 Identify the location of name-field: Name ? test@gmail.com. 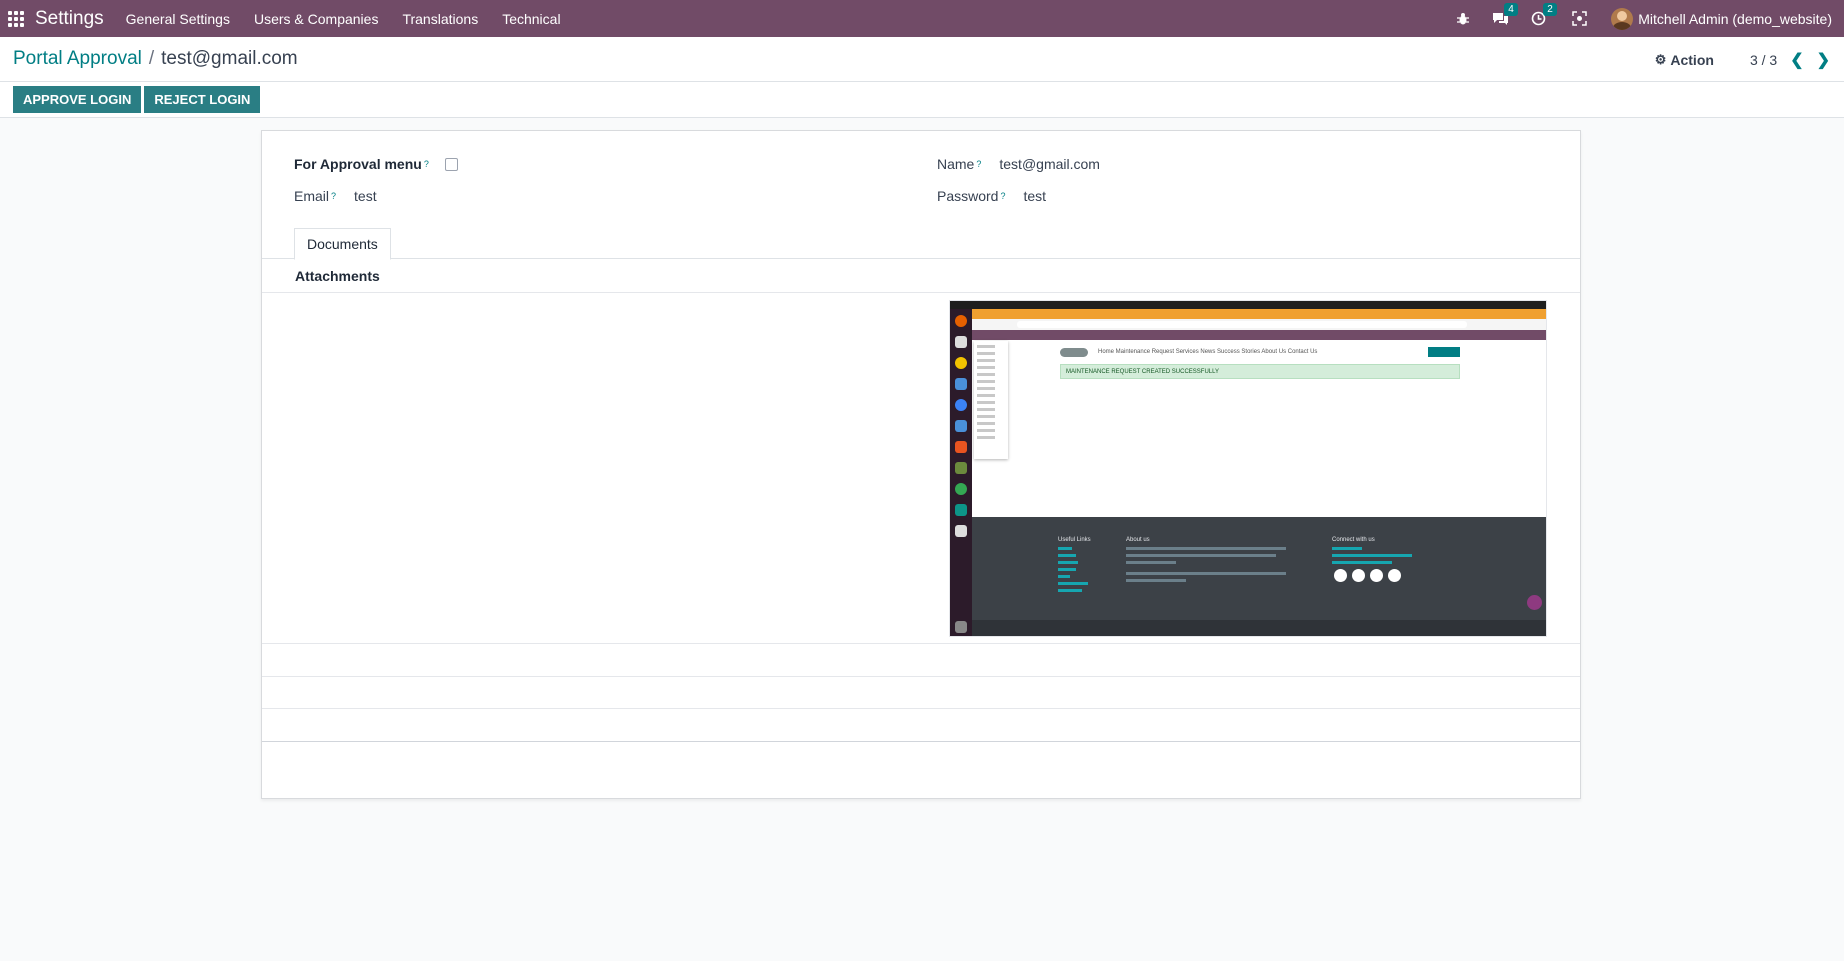
(1018, 164).